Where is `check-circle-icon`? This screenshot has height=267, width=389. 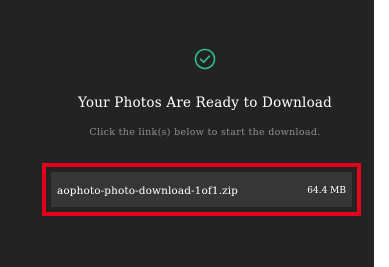
check-circle-icon is located at coordinates (205, 59).